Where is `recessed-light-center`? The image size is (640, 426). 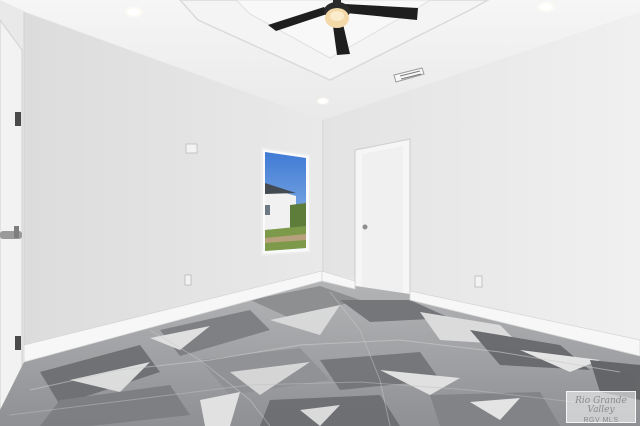
recessed-light-center is located at coordinates (323, 101).